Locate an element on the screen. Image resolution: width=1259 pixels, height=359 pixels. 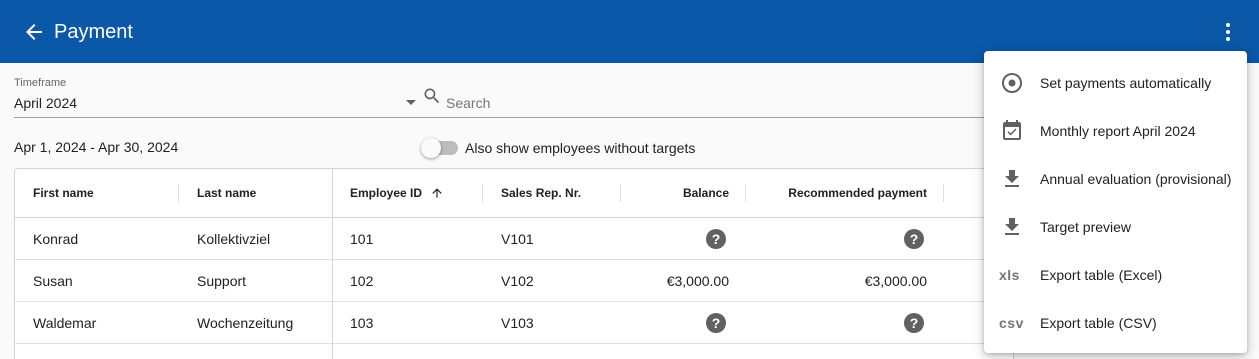
cell-balance: €3,000.00 is located at coordinates (697, 281).